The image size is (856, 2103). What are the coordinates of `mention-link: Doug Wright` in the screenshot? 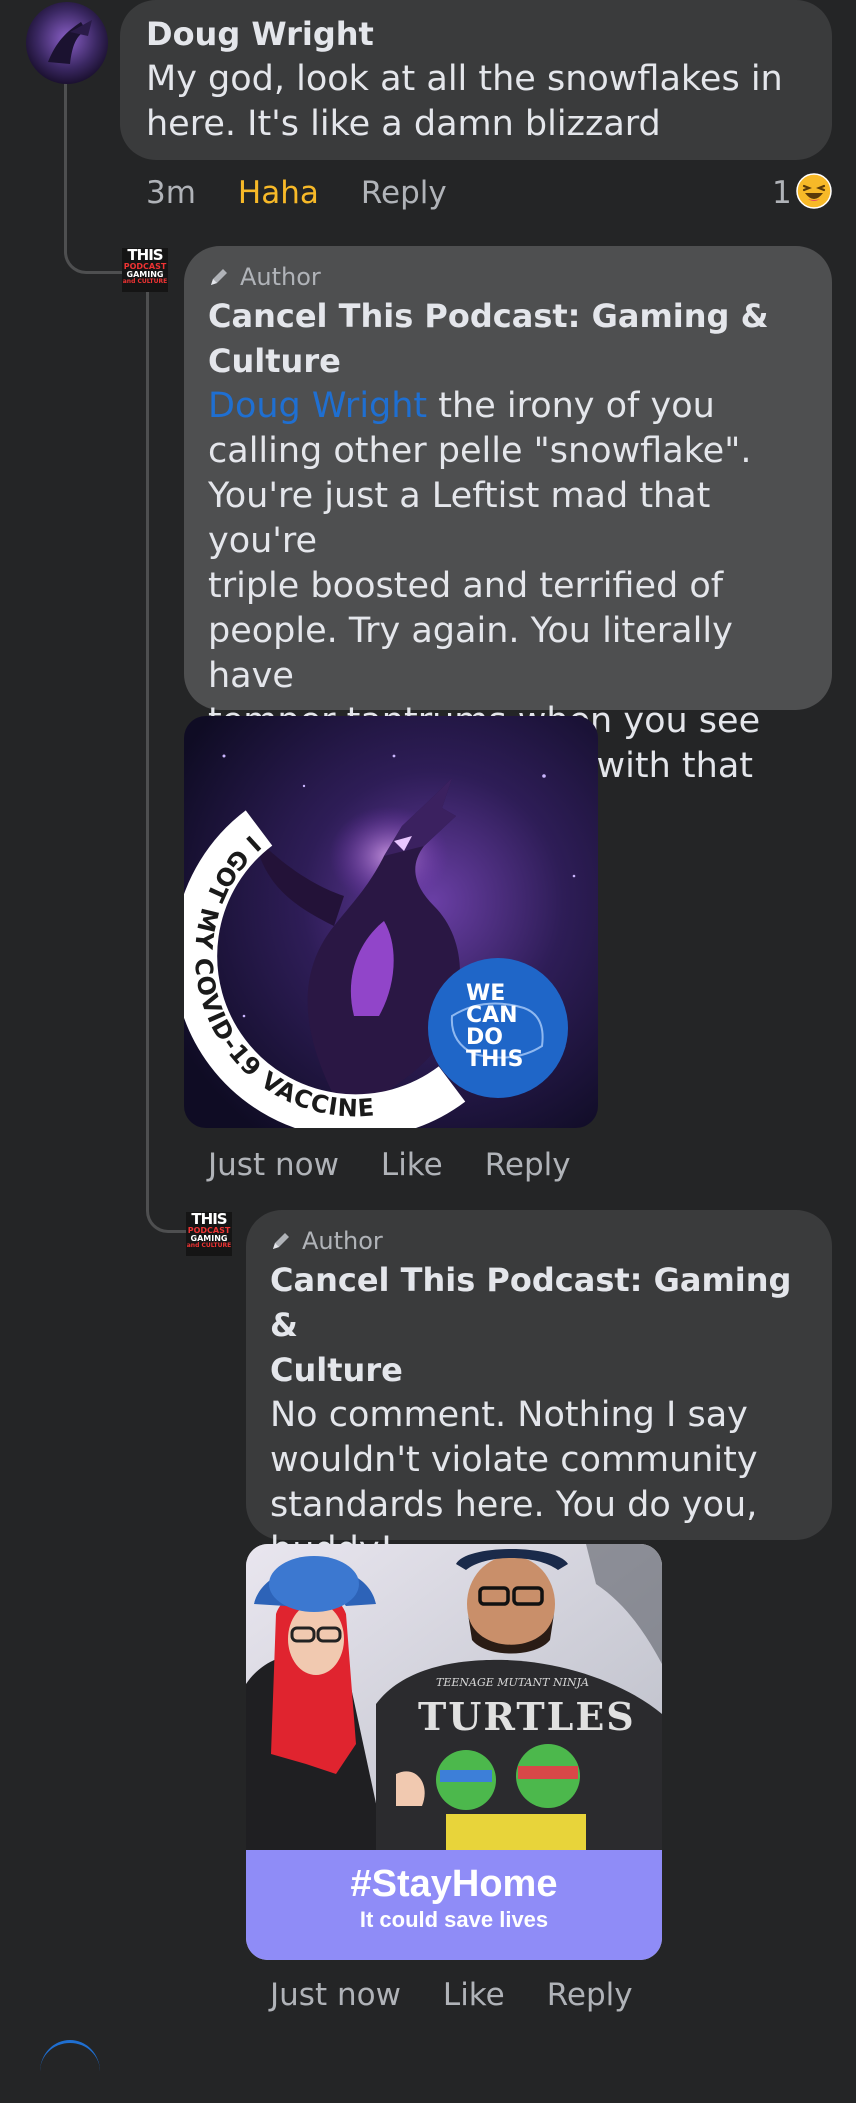 It's located at (317, 406).